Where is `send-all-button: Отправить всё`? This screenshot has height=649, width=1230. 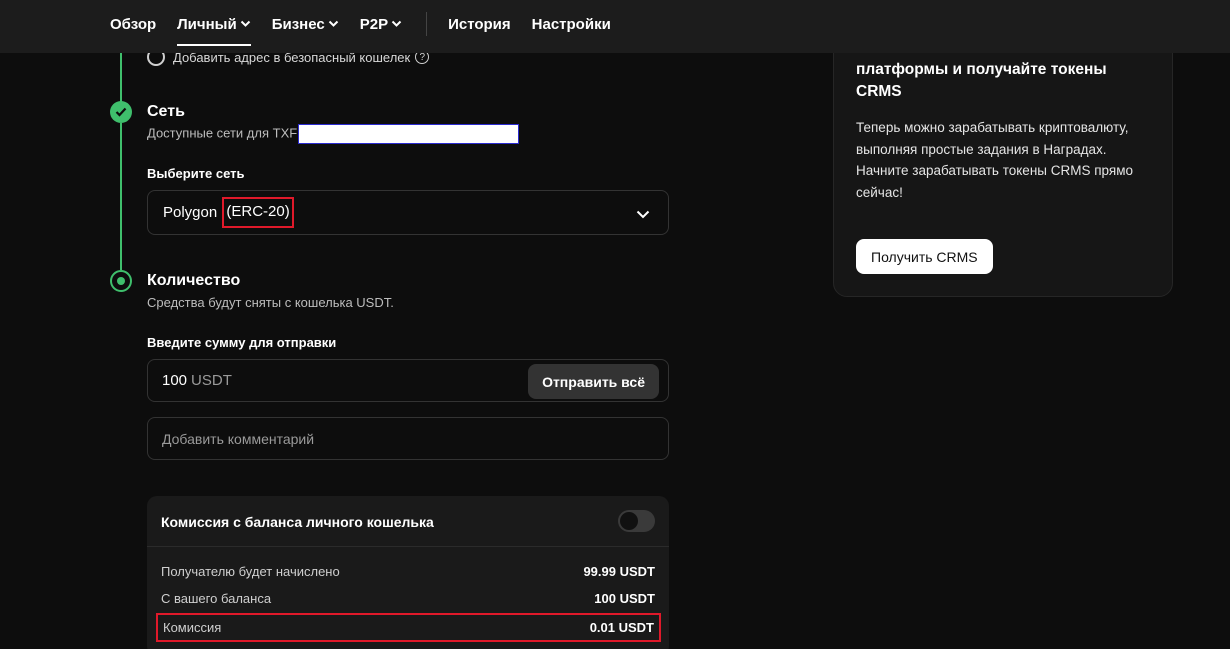 send-all-button: Отправить всё is located at coordinates (593, 381).